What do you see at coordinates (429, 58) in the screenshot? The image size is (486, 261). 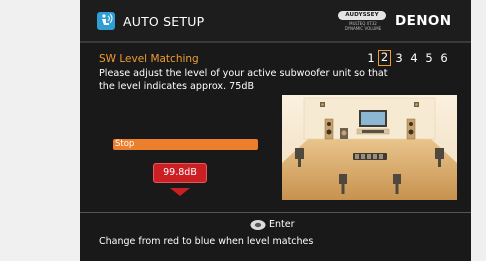 I see `step-5: 5` at bounding box center [429, 58].